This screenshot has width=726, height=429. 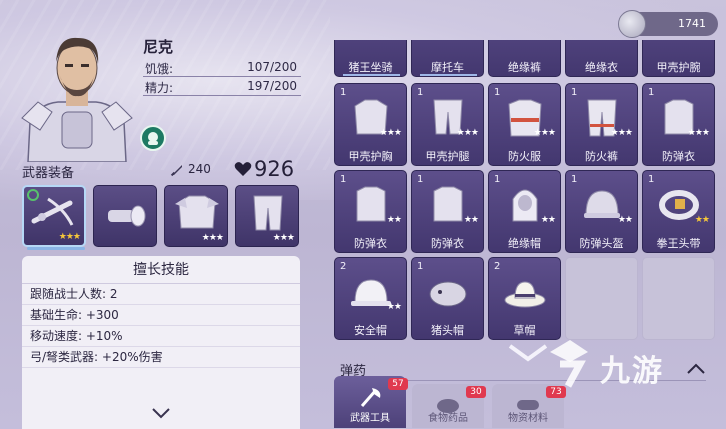 What do you see at coordinates (161, 315) in the screenshot?
I see `skill-row: 基础生命: +300` at bounding box center [161, 315].